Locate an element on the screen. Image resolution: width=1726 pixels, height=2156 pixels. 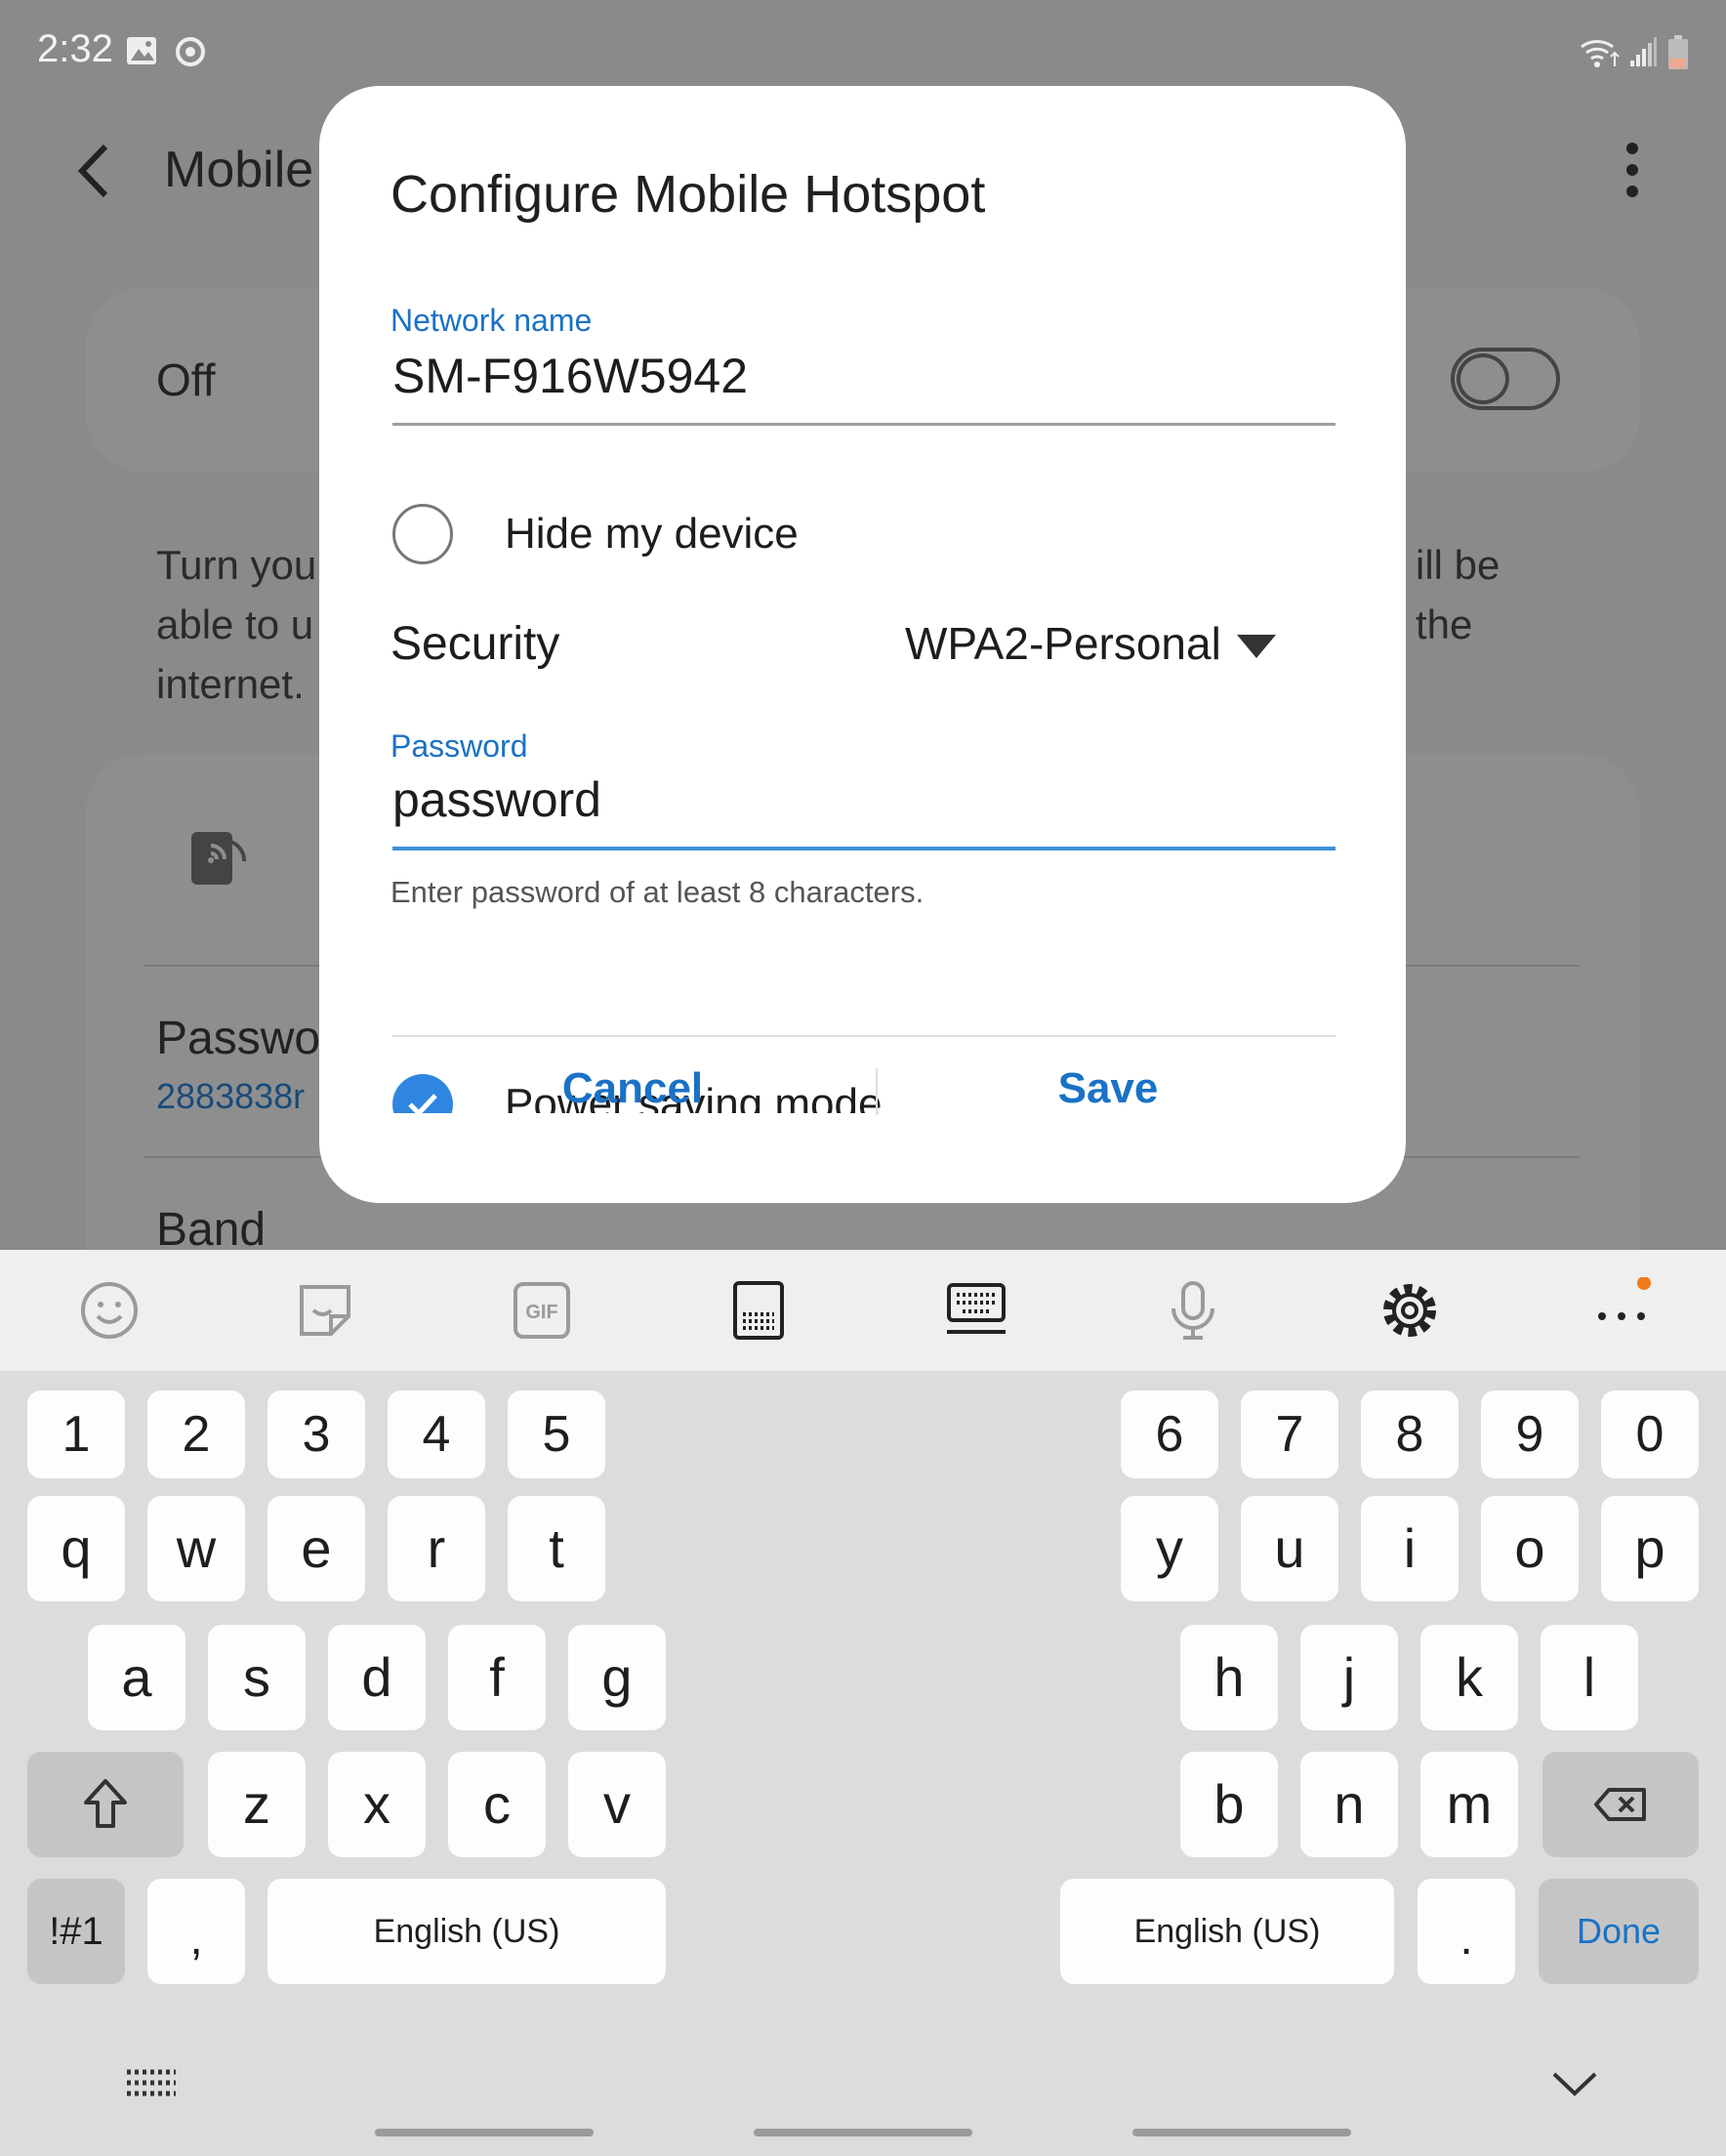
key-letter: s is located at coordinates (257, 1678).